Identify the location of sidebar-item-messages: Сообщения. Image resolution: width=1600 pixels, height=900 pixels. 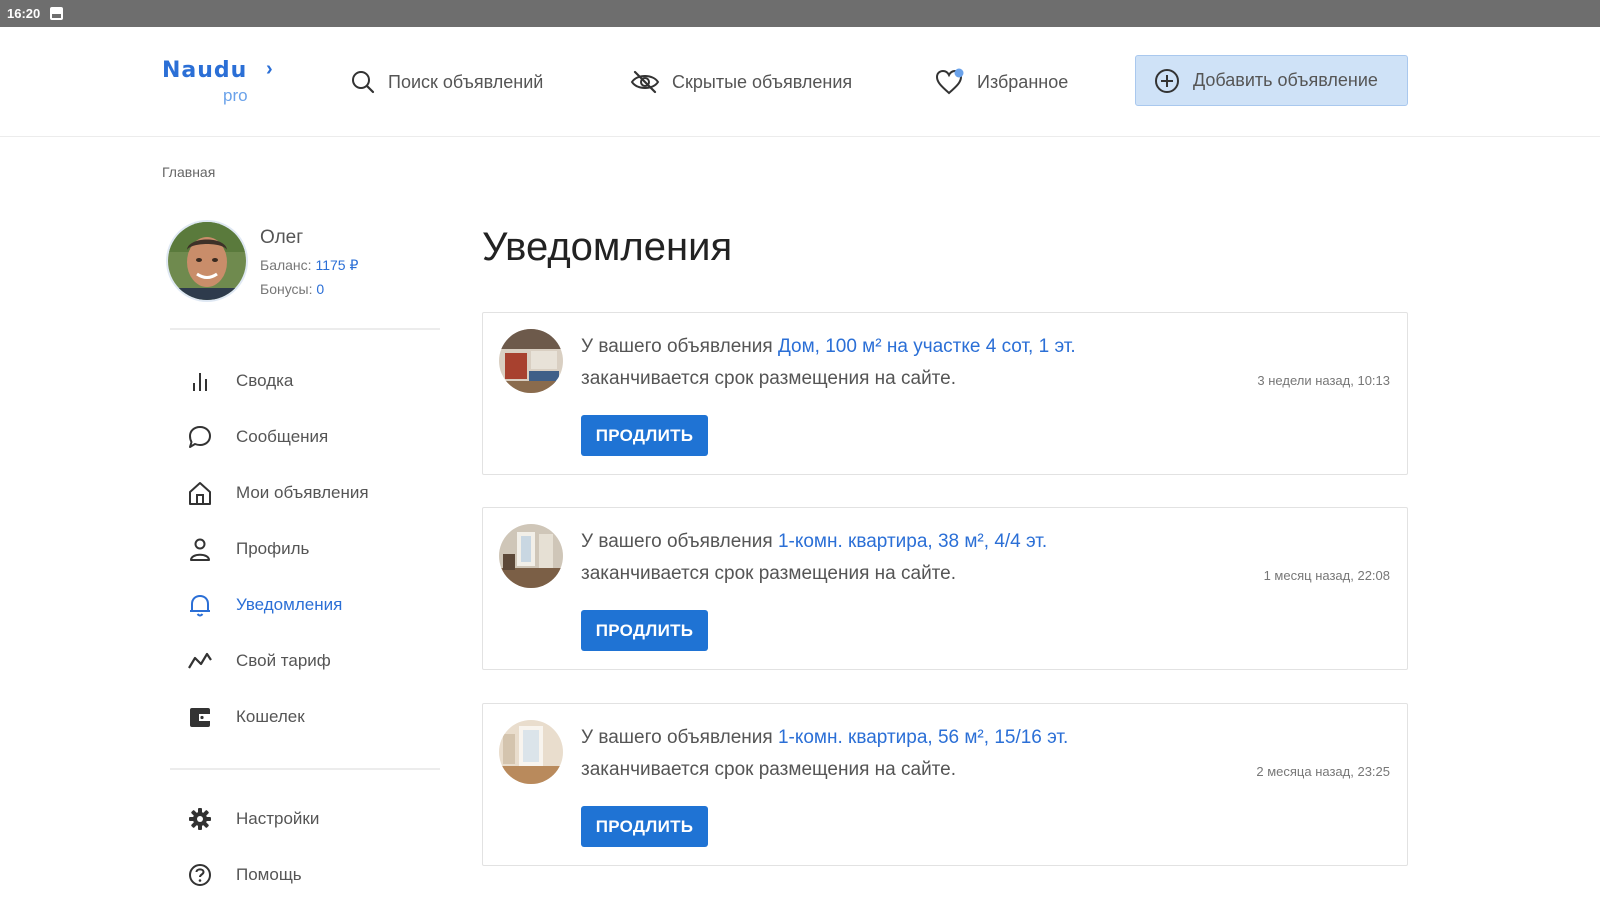
(257, 437).